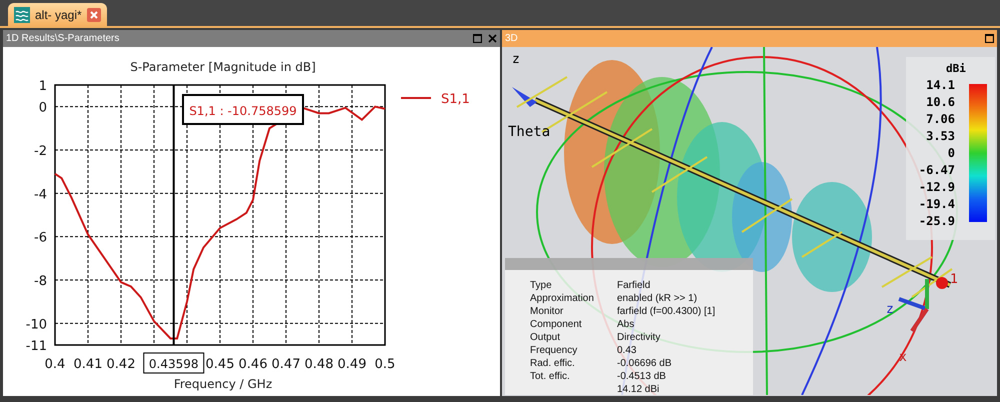 This screenshot has width=1000, height=402. What do you see at coordinates (562, 299) in the screenshot?
I see `info-label: Approximation` at bounding box center [562, 299].